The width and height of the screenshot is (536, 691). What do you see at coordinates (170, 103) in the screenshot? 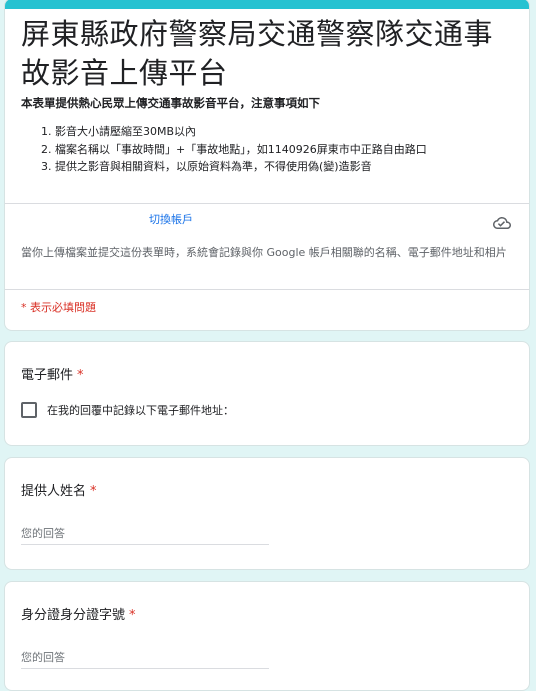
I see `form-intro: 本表單提供熱心民眾上傳交通事故影音平台，注意事項如下` at bounding box center [170, 103].